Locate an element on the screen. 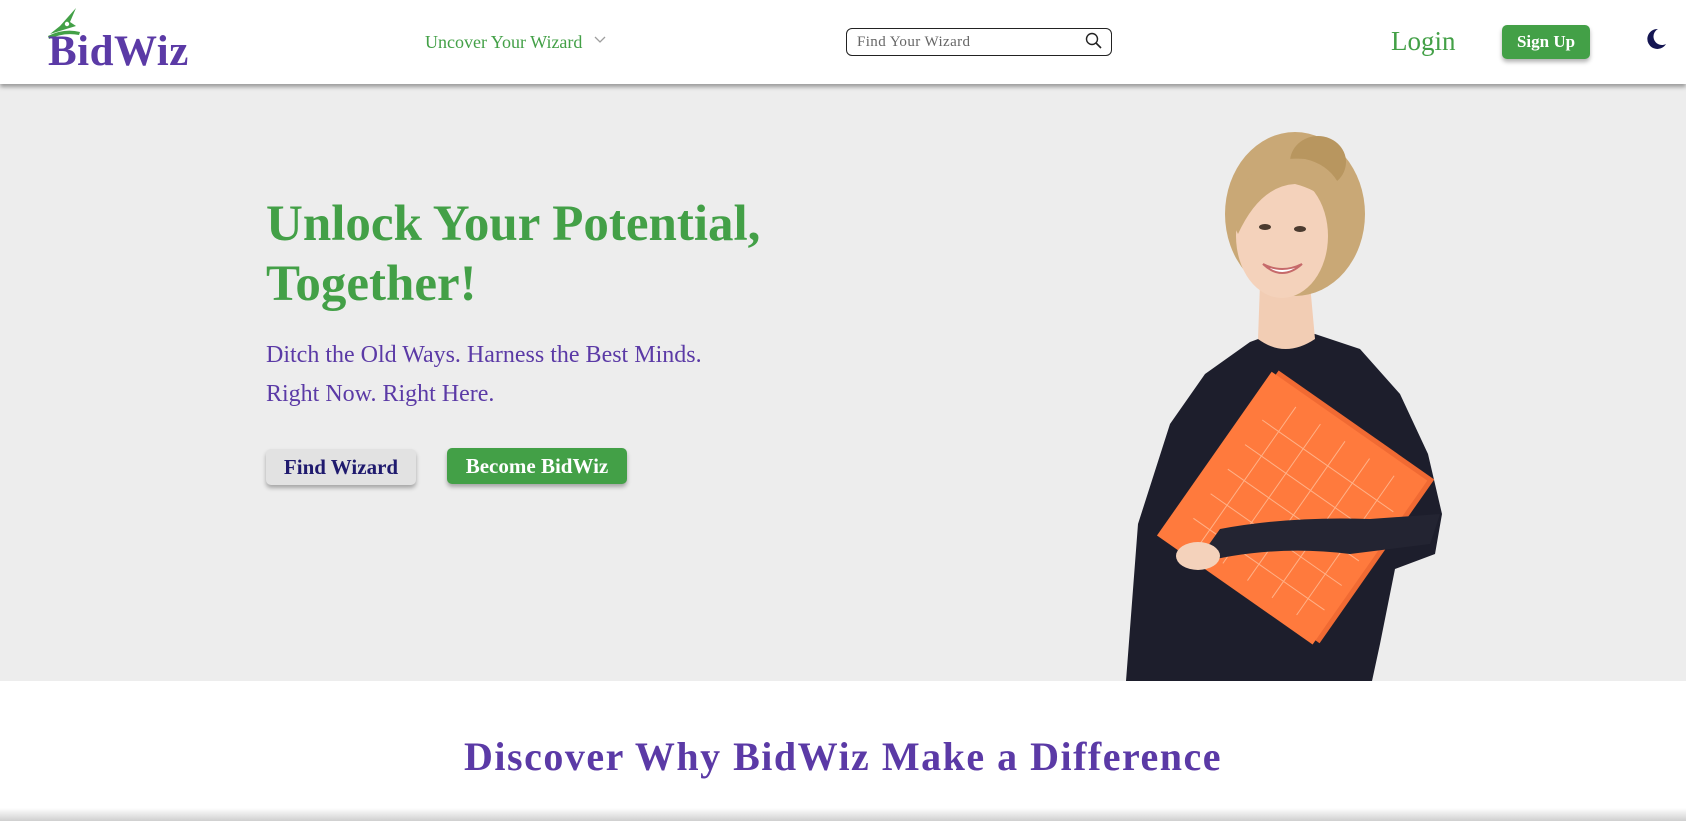 This screenshot has width=1686, height=821. hero-title: Unlock Your Potential, Together! is located at coordinates (513, 254).